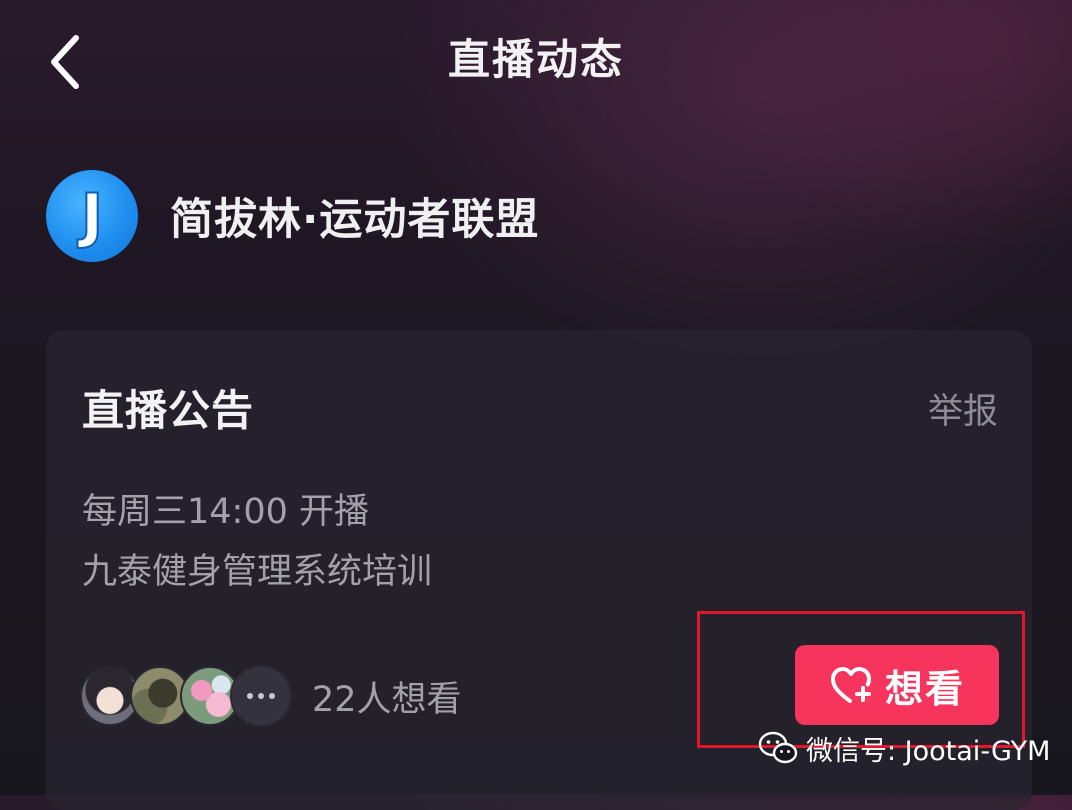 This screenshot has width=1072, height=810. Describe the element at coordinates (850, 685) in the screenshot. I see `heart-plus-icon` at that location.